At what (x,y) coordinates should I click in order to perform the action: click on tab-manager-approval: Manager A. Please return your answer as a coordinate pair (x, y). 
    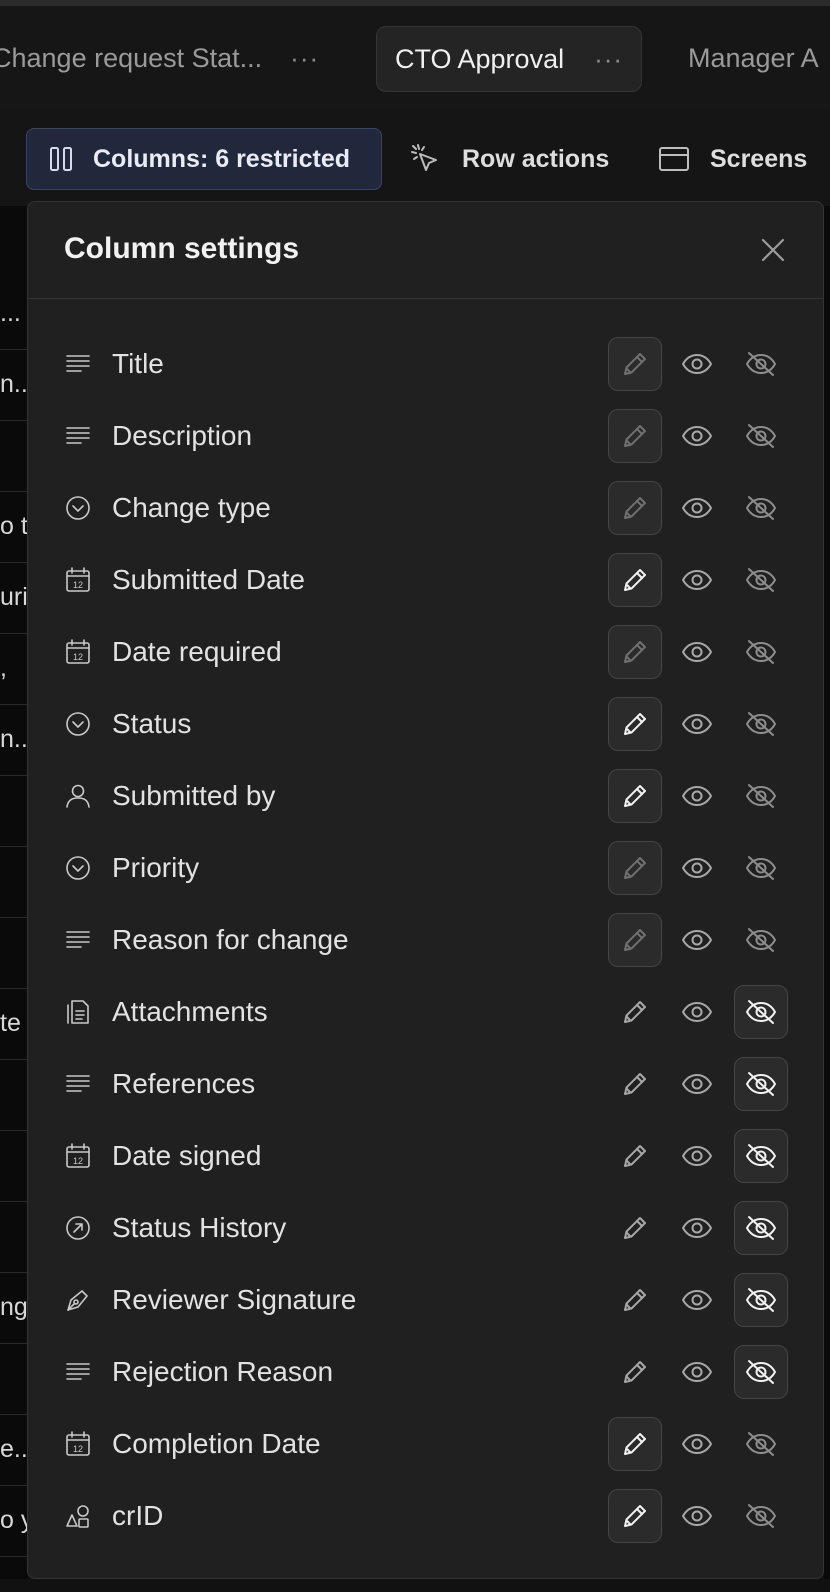
    Looking at the image, I should click on (753, 58).